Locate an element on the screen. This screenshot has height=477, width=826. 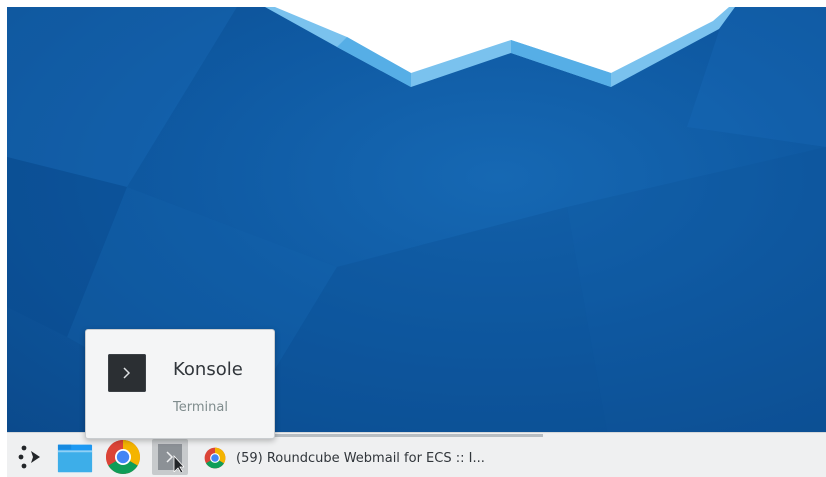
tooltip-subtitle: Terminal is located at coordinates (200, 407).